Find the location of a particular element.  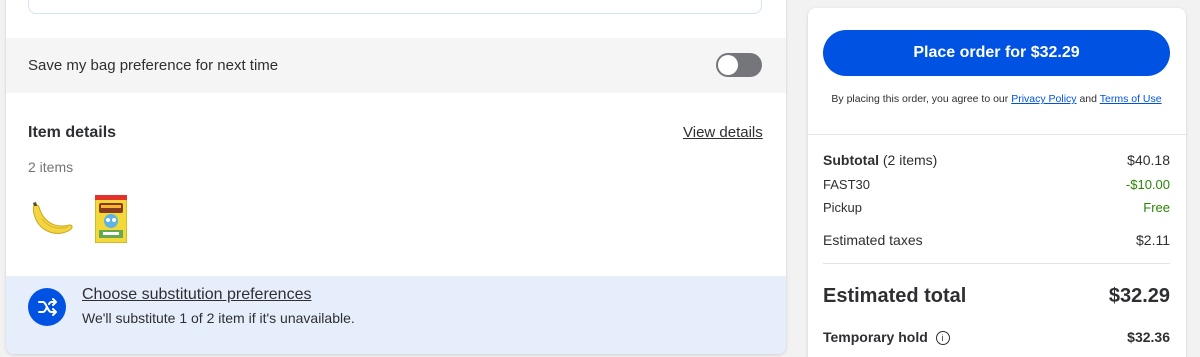

agreement-prefix: By placing this order, you agree to our is located at coordinates (920, 99).